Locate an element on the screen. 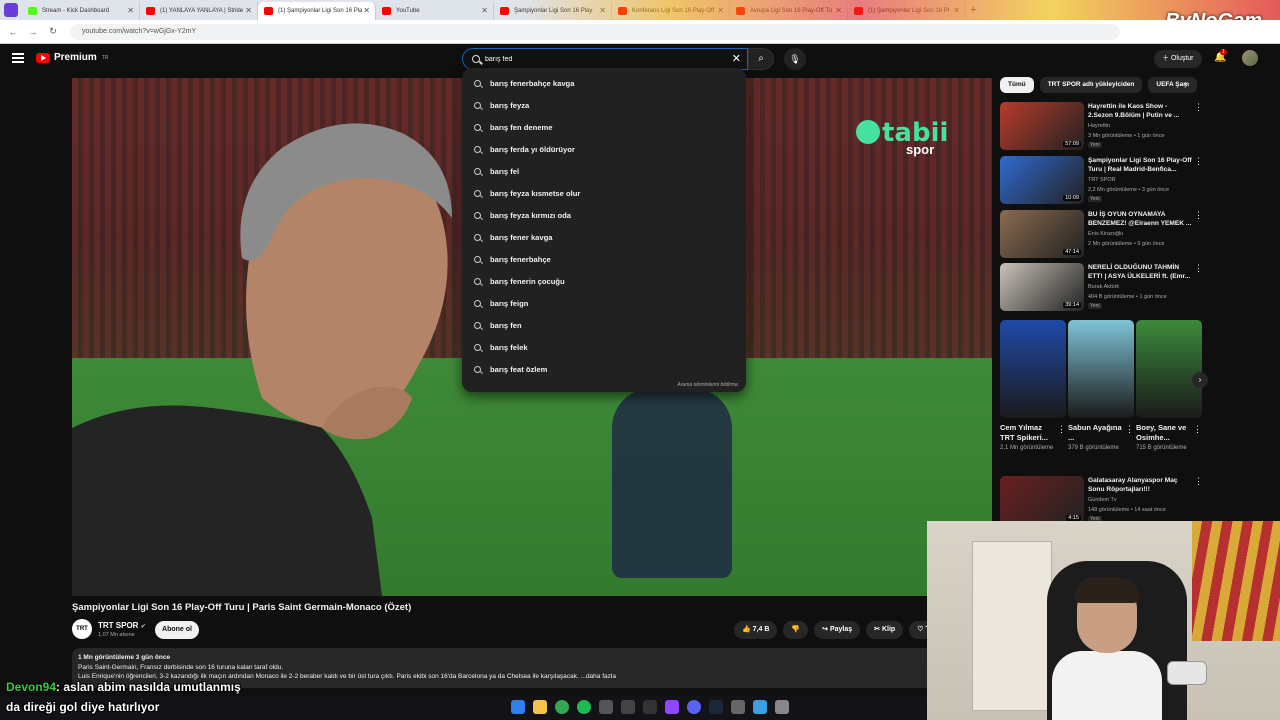 The height and width of the screenshot is (720, 1280). notifications-bell-icon: 🔔 1 is located at coordinates (1220, 56).